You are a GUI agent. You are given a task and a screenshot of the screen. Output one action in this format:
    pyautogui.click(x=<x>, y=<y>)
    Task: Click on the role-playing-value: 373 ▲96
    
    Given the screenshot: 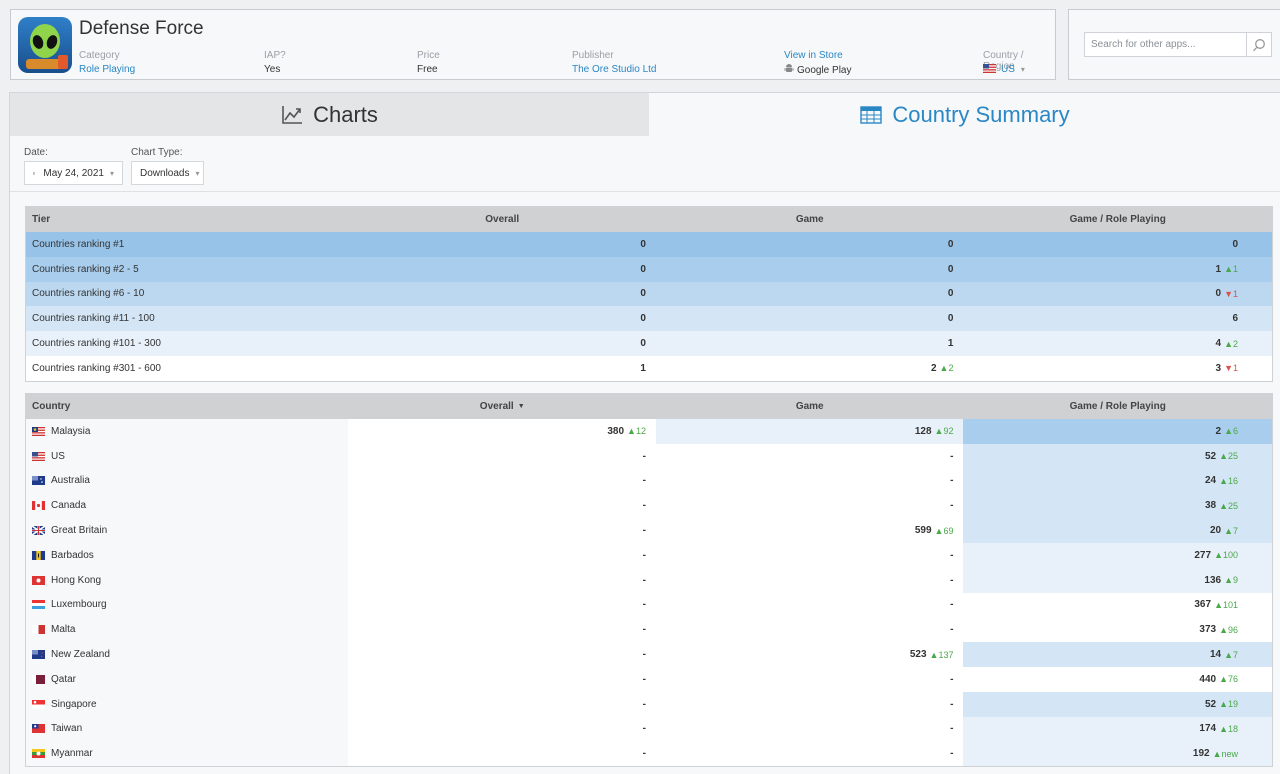 What is the action you would take?
    pyautogui.click(x=1117, y=630)
    